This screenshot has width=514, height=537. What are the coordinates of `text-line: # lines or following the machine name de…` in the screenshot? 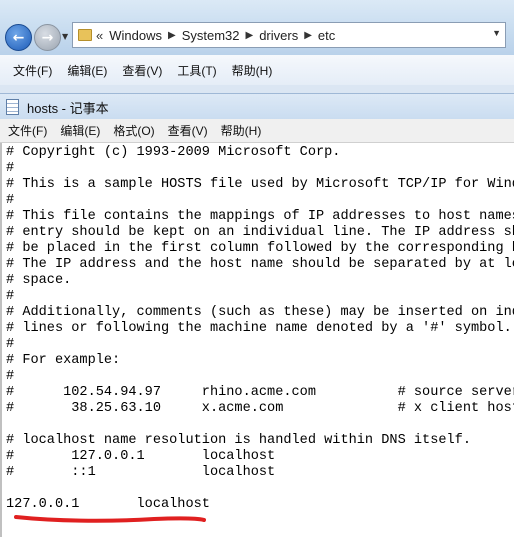 It's located at (259, 328).